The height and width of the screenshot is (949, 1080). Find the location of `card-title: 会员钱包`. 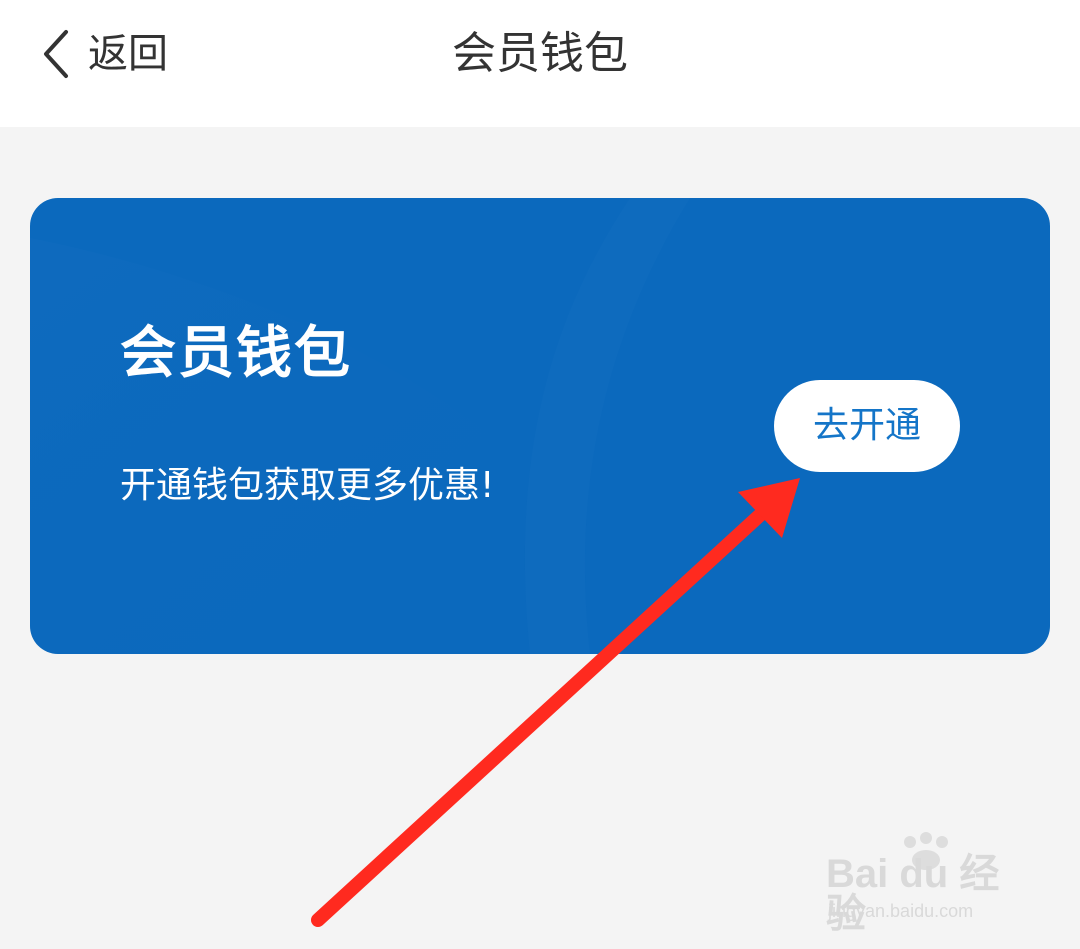

card-title: 会员钱包 is located at coordinates (236, 353).